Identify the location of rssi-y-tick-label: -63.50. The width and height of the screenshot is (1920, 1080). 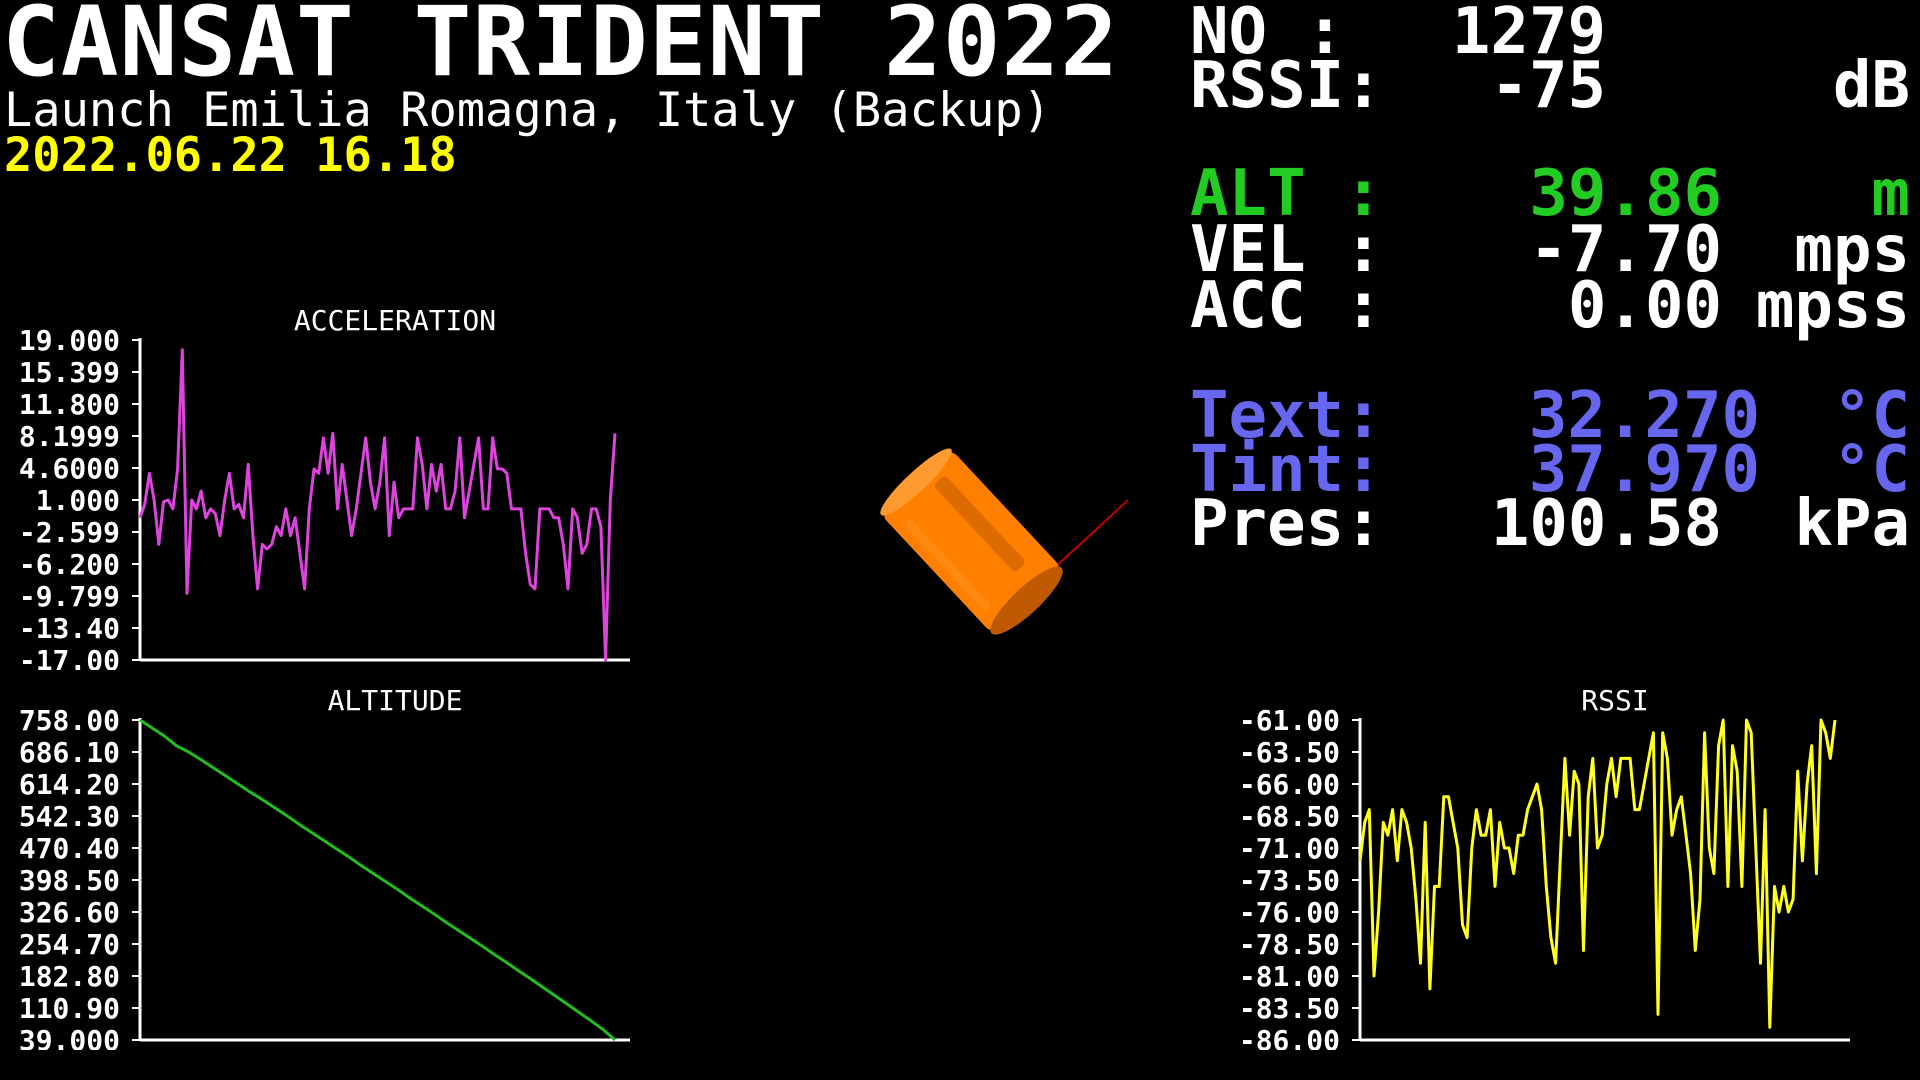
(1289, 752).